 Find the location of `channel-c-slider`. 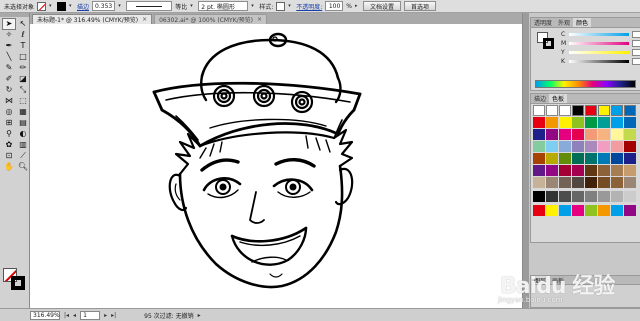

channel-c-slider is located at coordinates (599, 34).